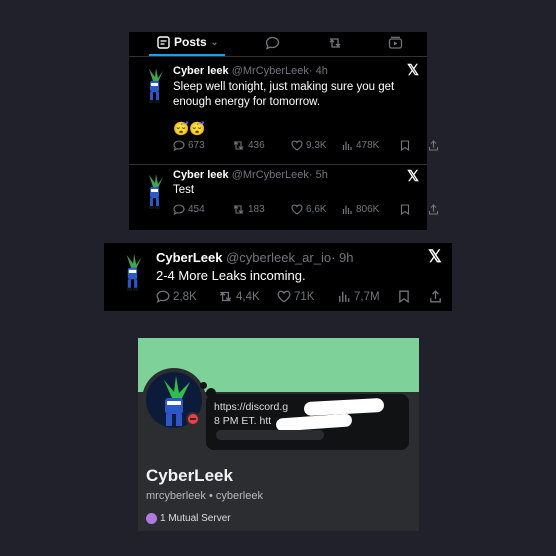 The width and height of the screenshot is (556, 556). I want to click on tweet-text: Test, so click(184, 190).